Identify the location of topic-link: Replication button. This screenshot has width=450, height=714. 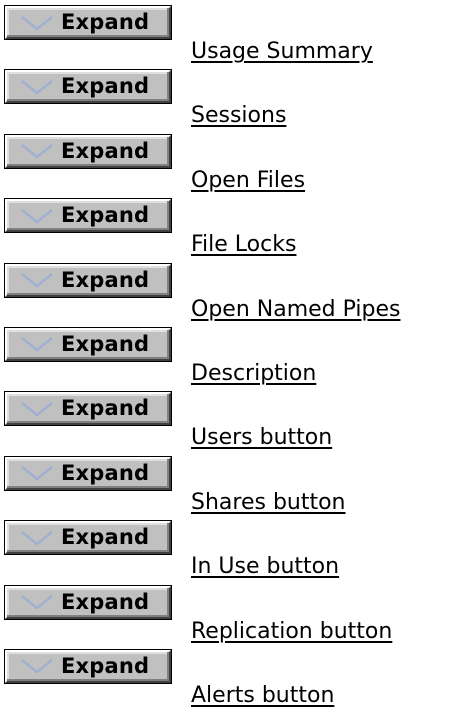
(291, 632).